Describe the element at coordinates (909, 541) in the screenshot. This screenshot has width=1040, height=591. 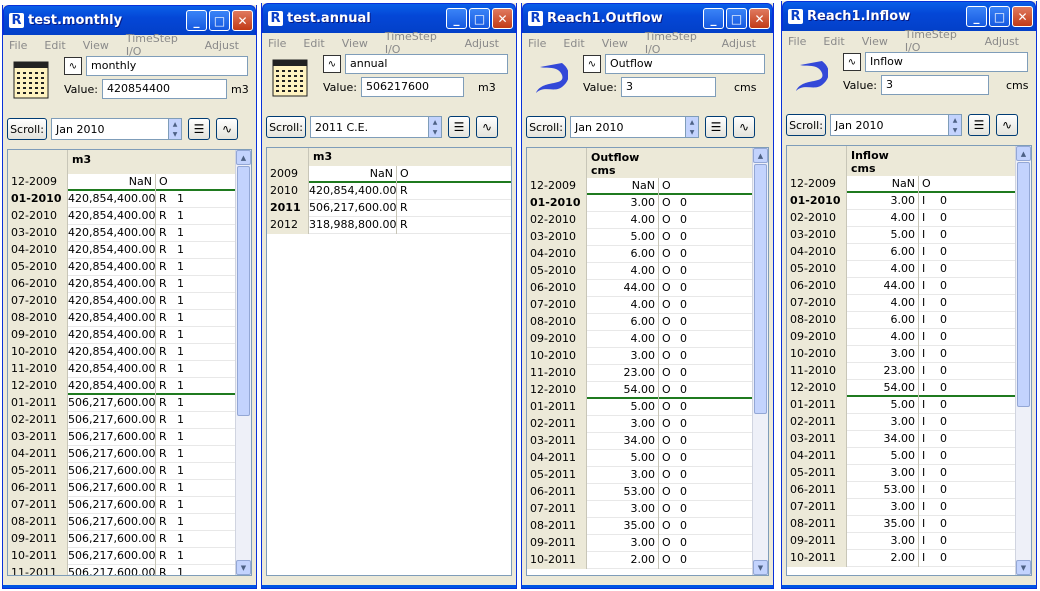
I see `table-row: 09-2011 3.00 I 0` at that location.